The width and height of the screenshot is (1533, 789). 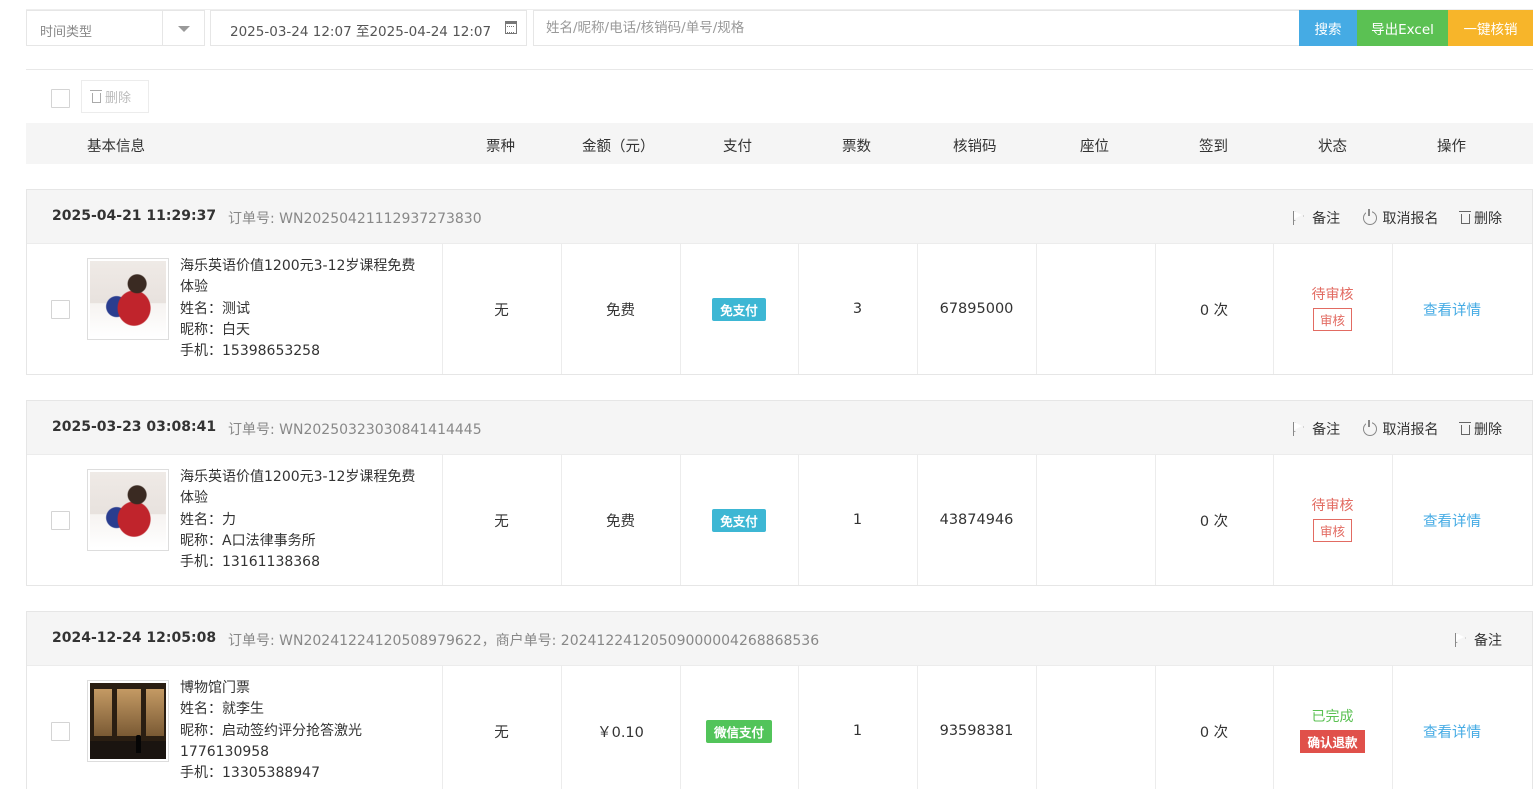 I want to click on attendee-nickname: 昵称：白天, so click(x=215, y=329).